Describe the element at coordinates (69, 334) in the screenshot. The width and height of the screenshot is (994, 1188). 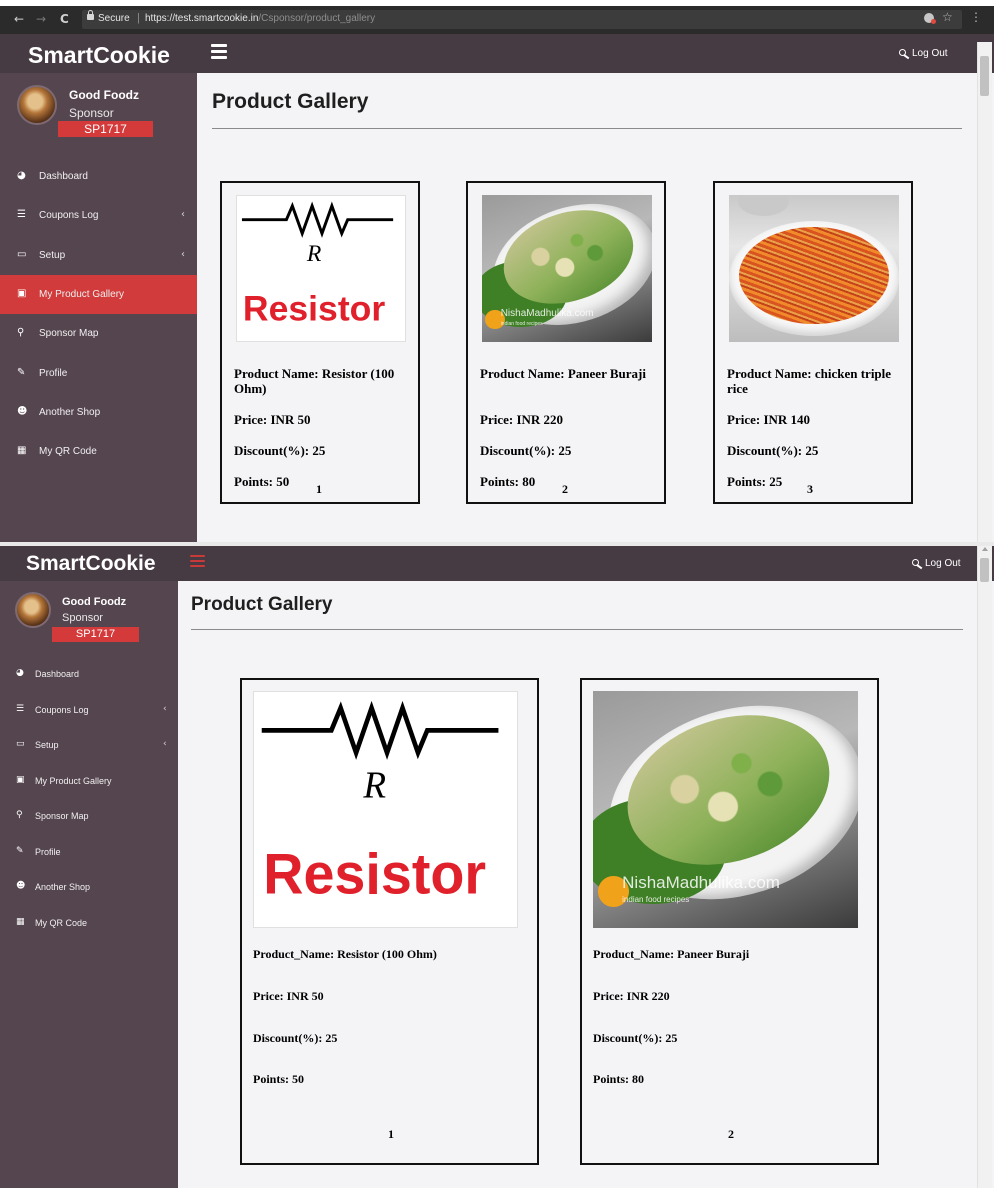
I see `sidebar-item-label: Sponsor Map` at that location.